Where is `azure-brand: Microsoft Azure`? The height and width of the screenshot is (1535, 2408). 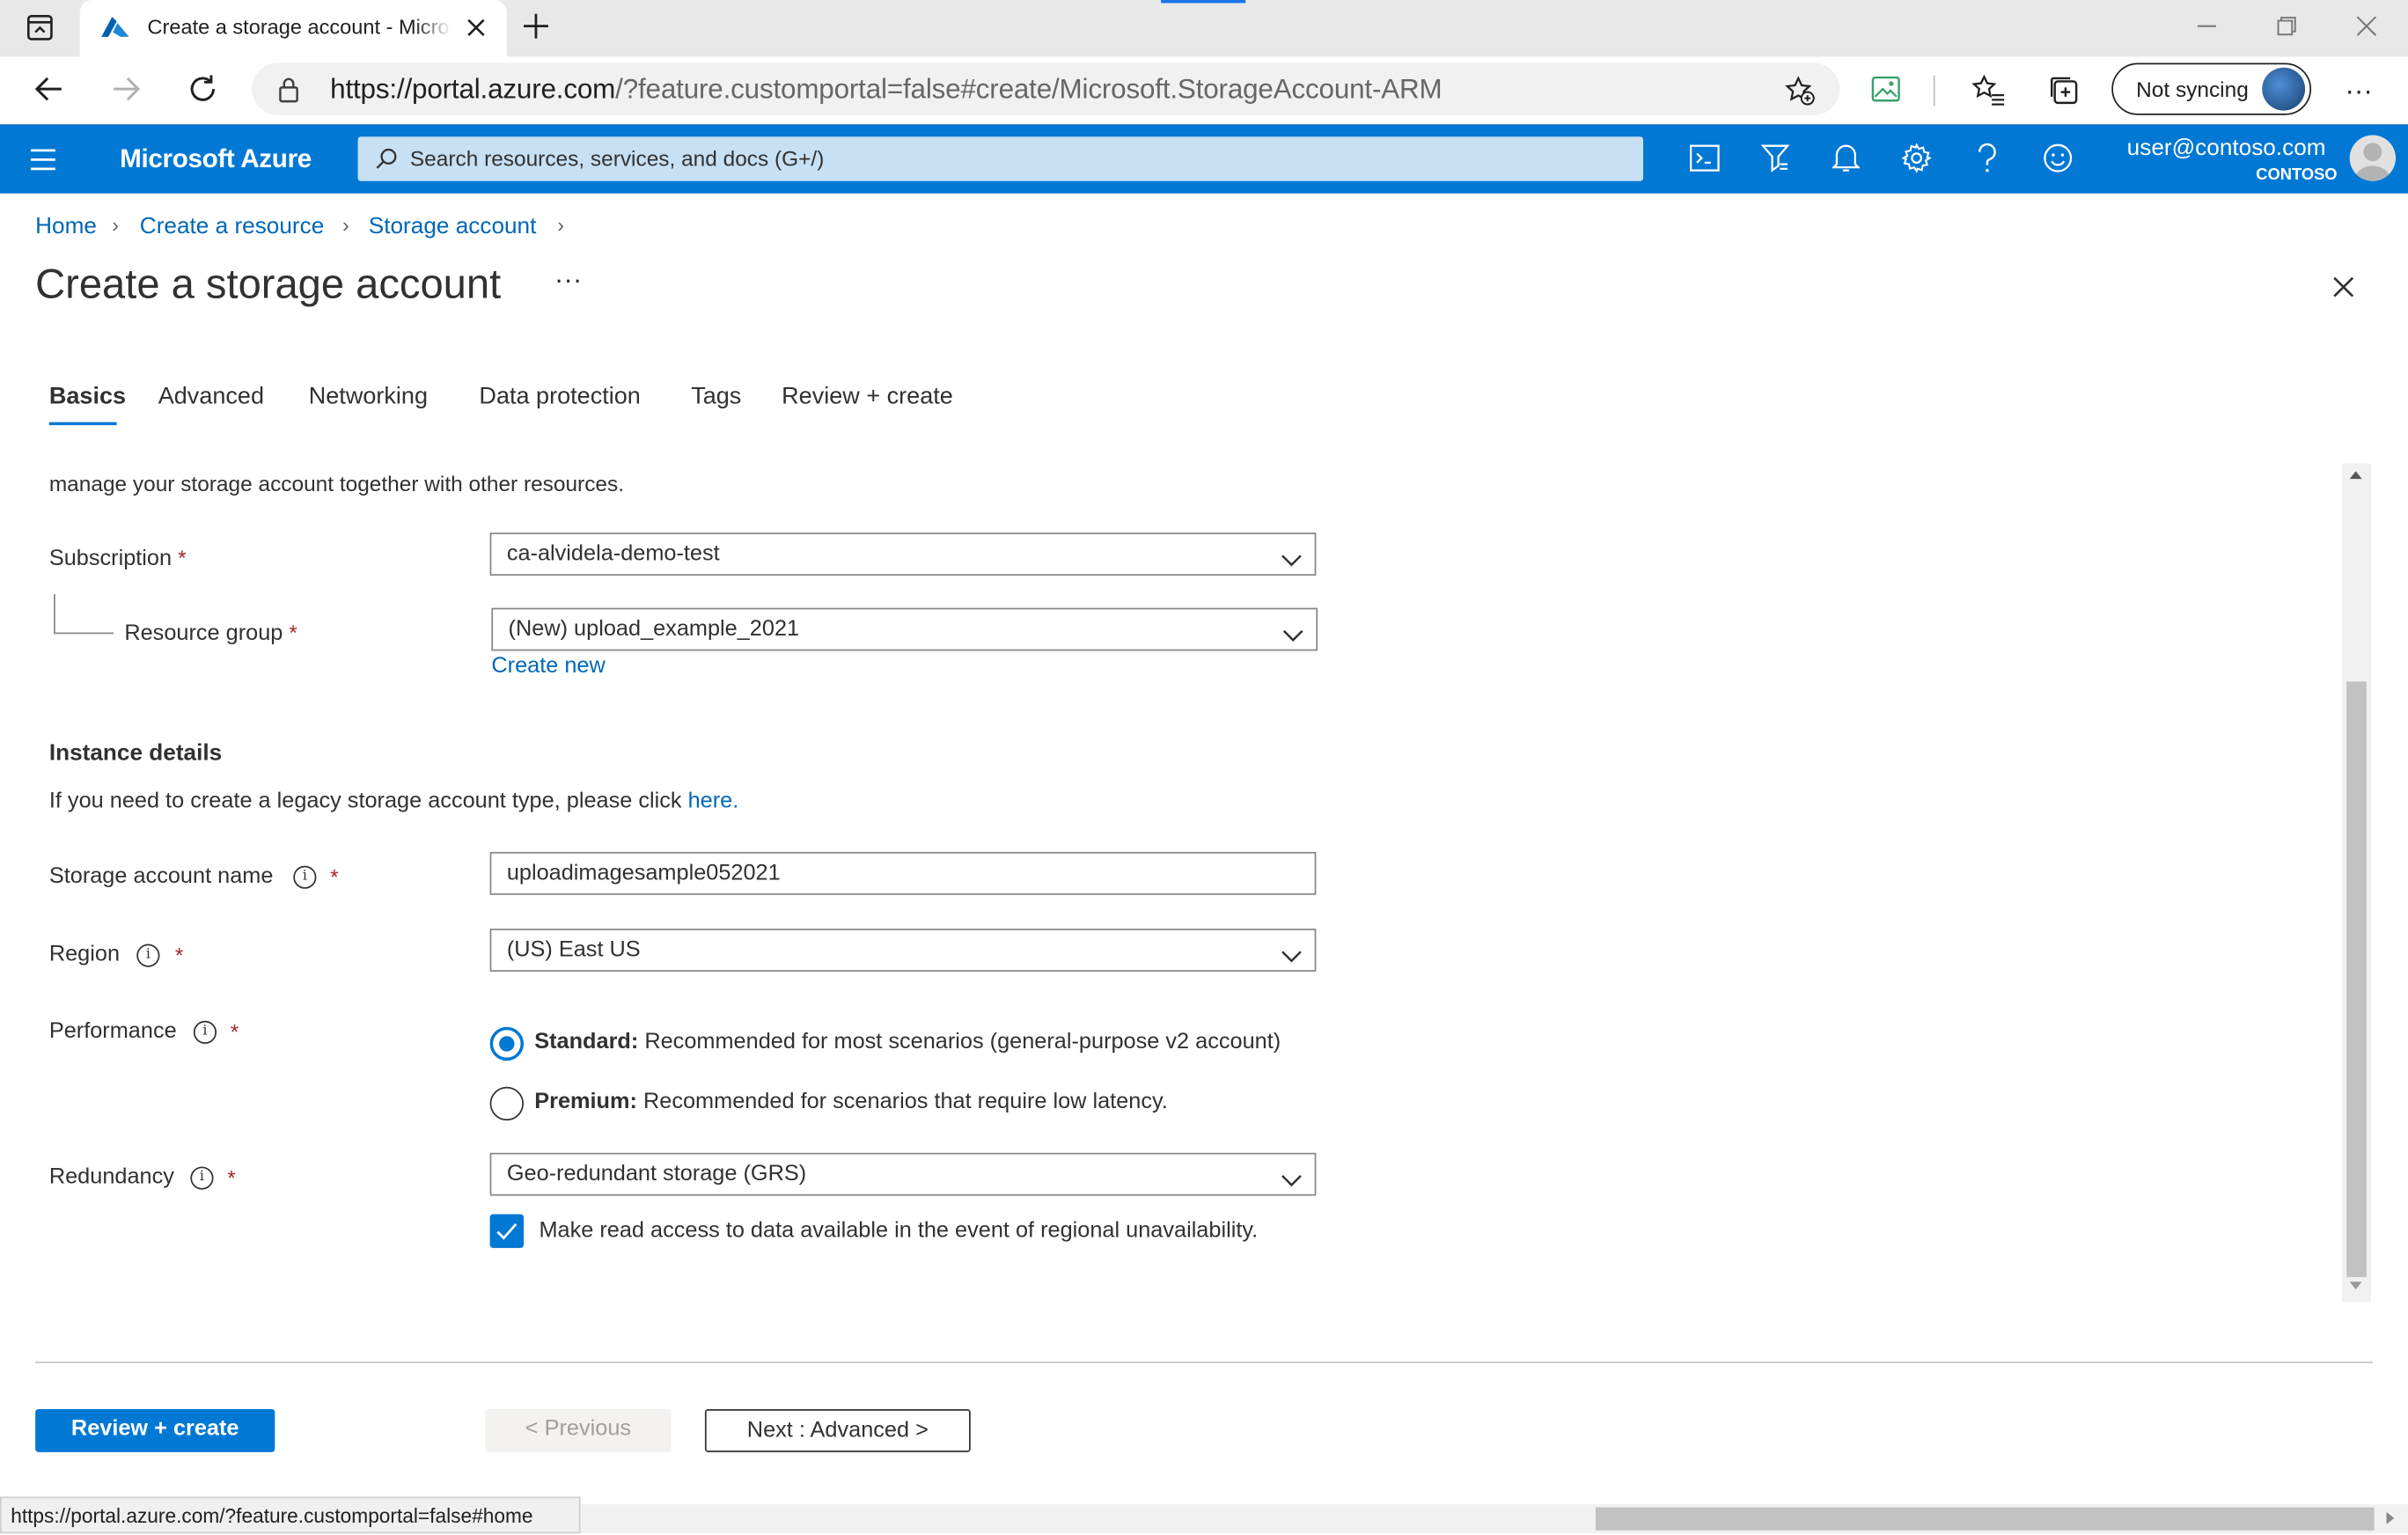 azure-brand: Microsoft Azure is located at coordinates (216, 159).